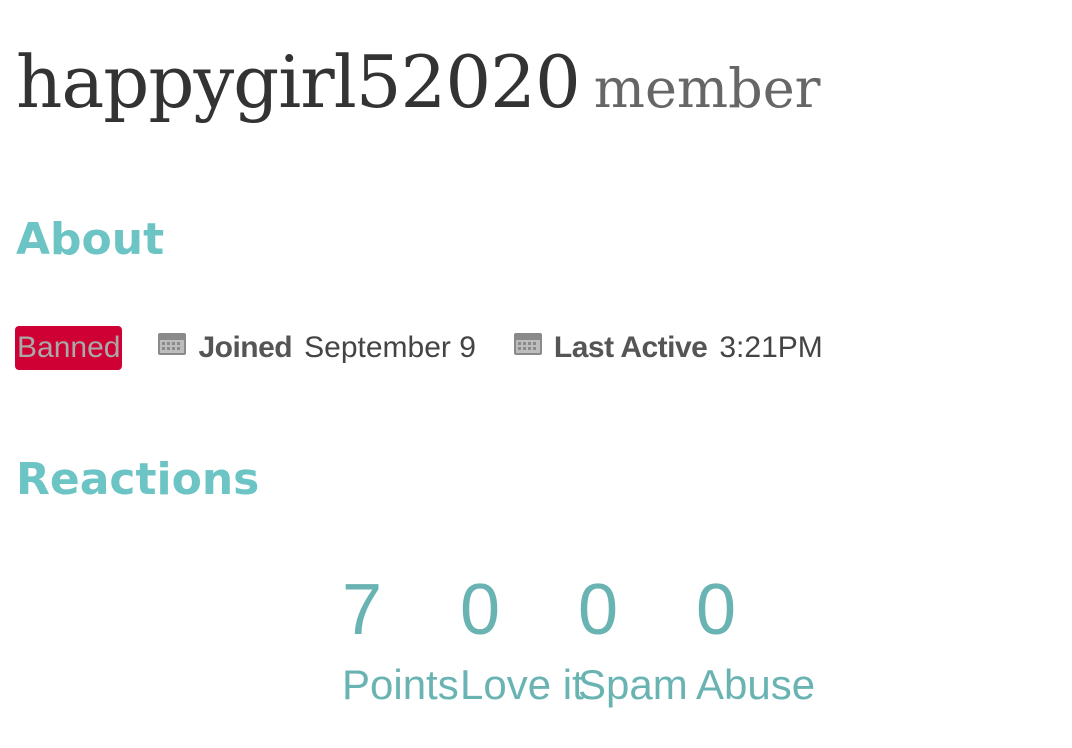 This screenshot has width=1072, height=748. Describe the element at coordinates (756, 684) in the screenshot. I see `stat-abuse-label: Abuse` at that location.